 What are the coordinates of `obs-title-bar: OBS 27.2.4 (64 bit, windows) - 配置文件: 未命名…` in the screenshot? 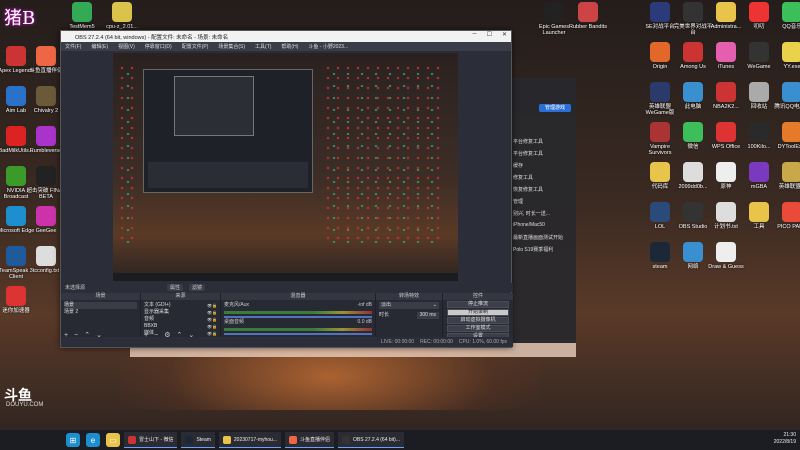 It's located at (286, 36).